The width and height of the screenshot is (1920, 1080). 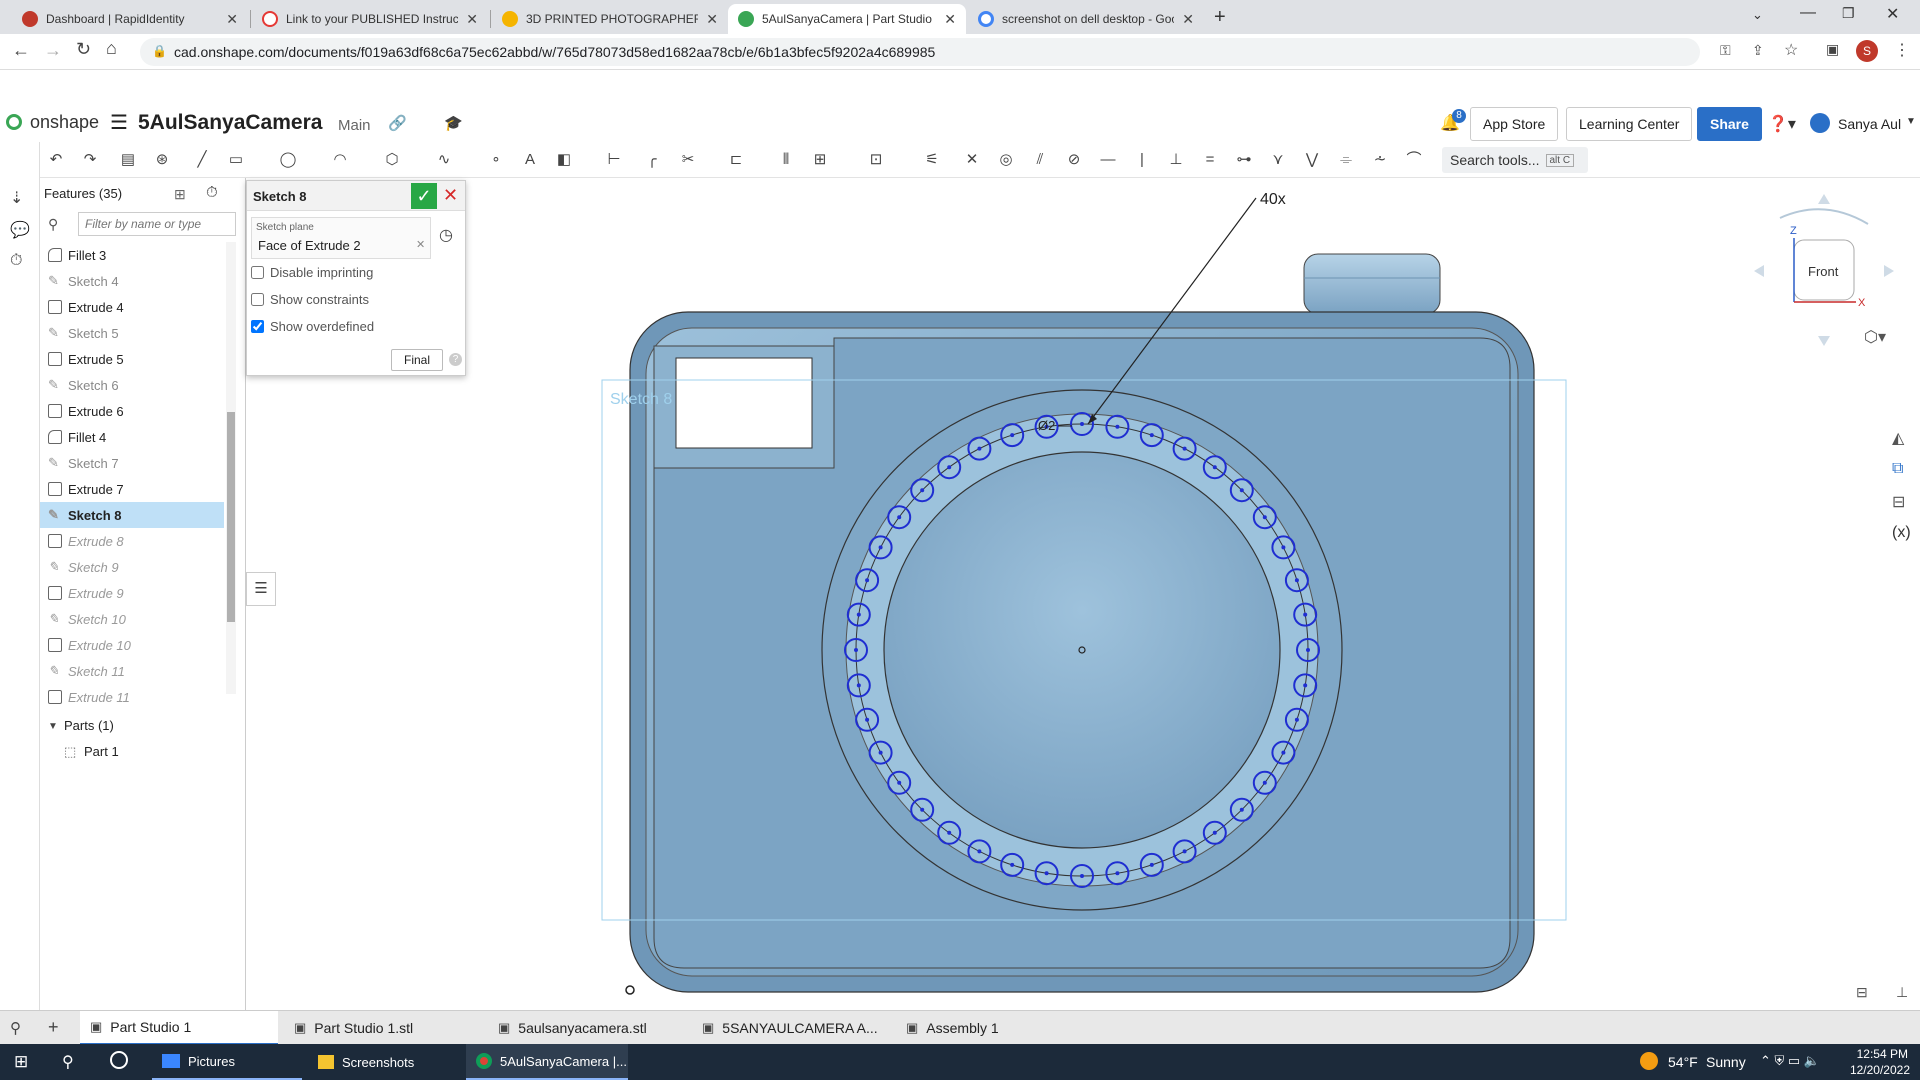 I want to click on browser-tab-onshape: 5AulSanyaCamera | Part Studio 1 ✕, so click(x=847, y=19).